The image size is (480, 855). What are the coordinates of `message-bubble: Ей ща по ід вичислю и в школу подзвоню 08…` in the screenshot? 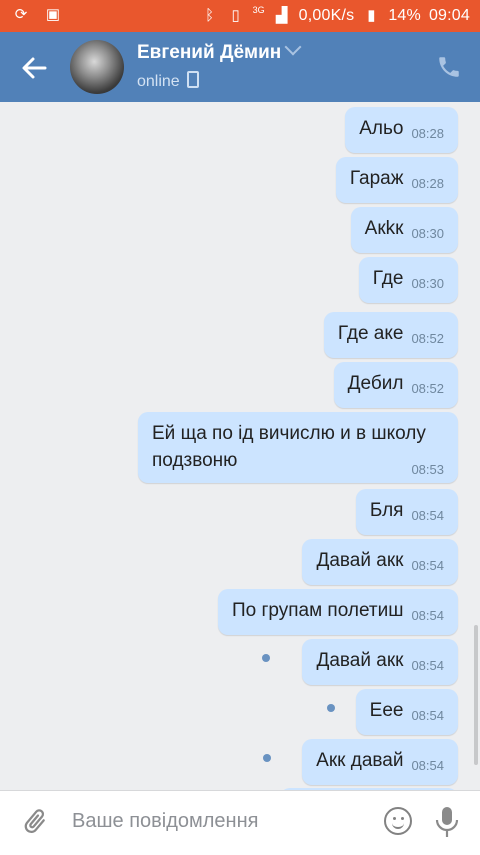 It's located at (298, 447).